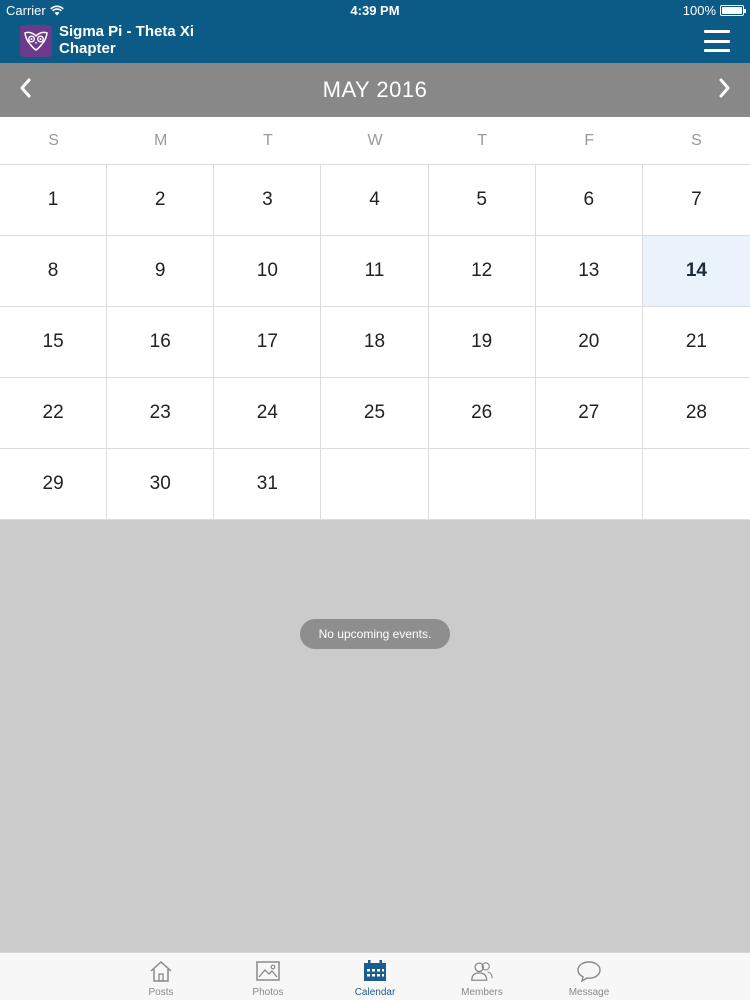  What do you see at coordinates (482, 413) in the screenshot?
I see `calendar-day: 26` at bounding box center [482, 413].